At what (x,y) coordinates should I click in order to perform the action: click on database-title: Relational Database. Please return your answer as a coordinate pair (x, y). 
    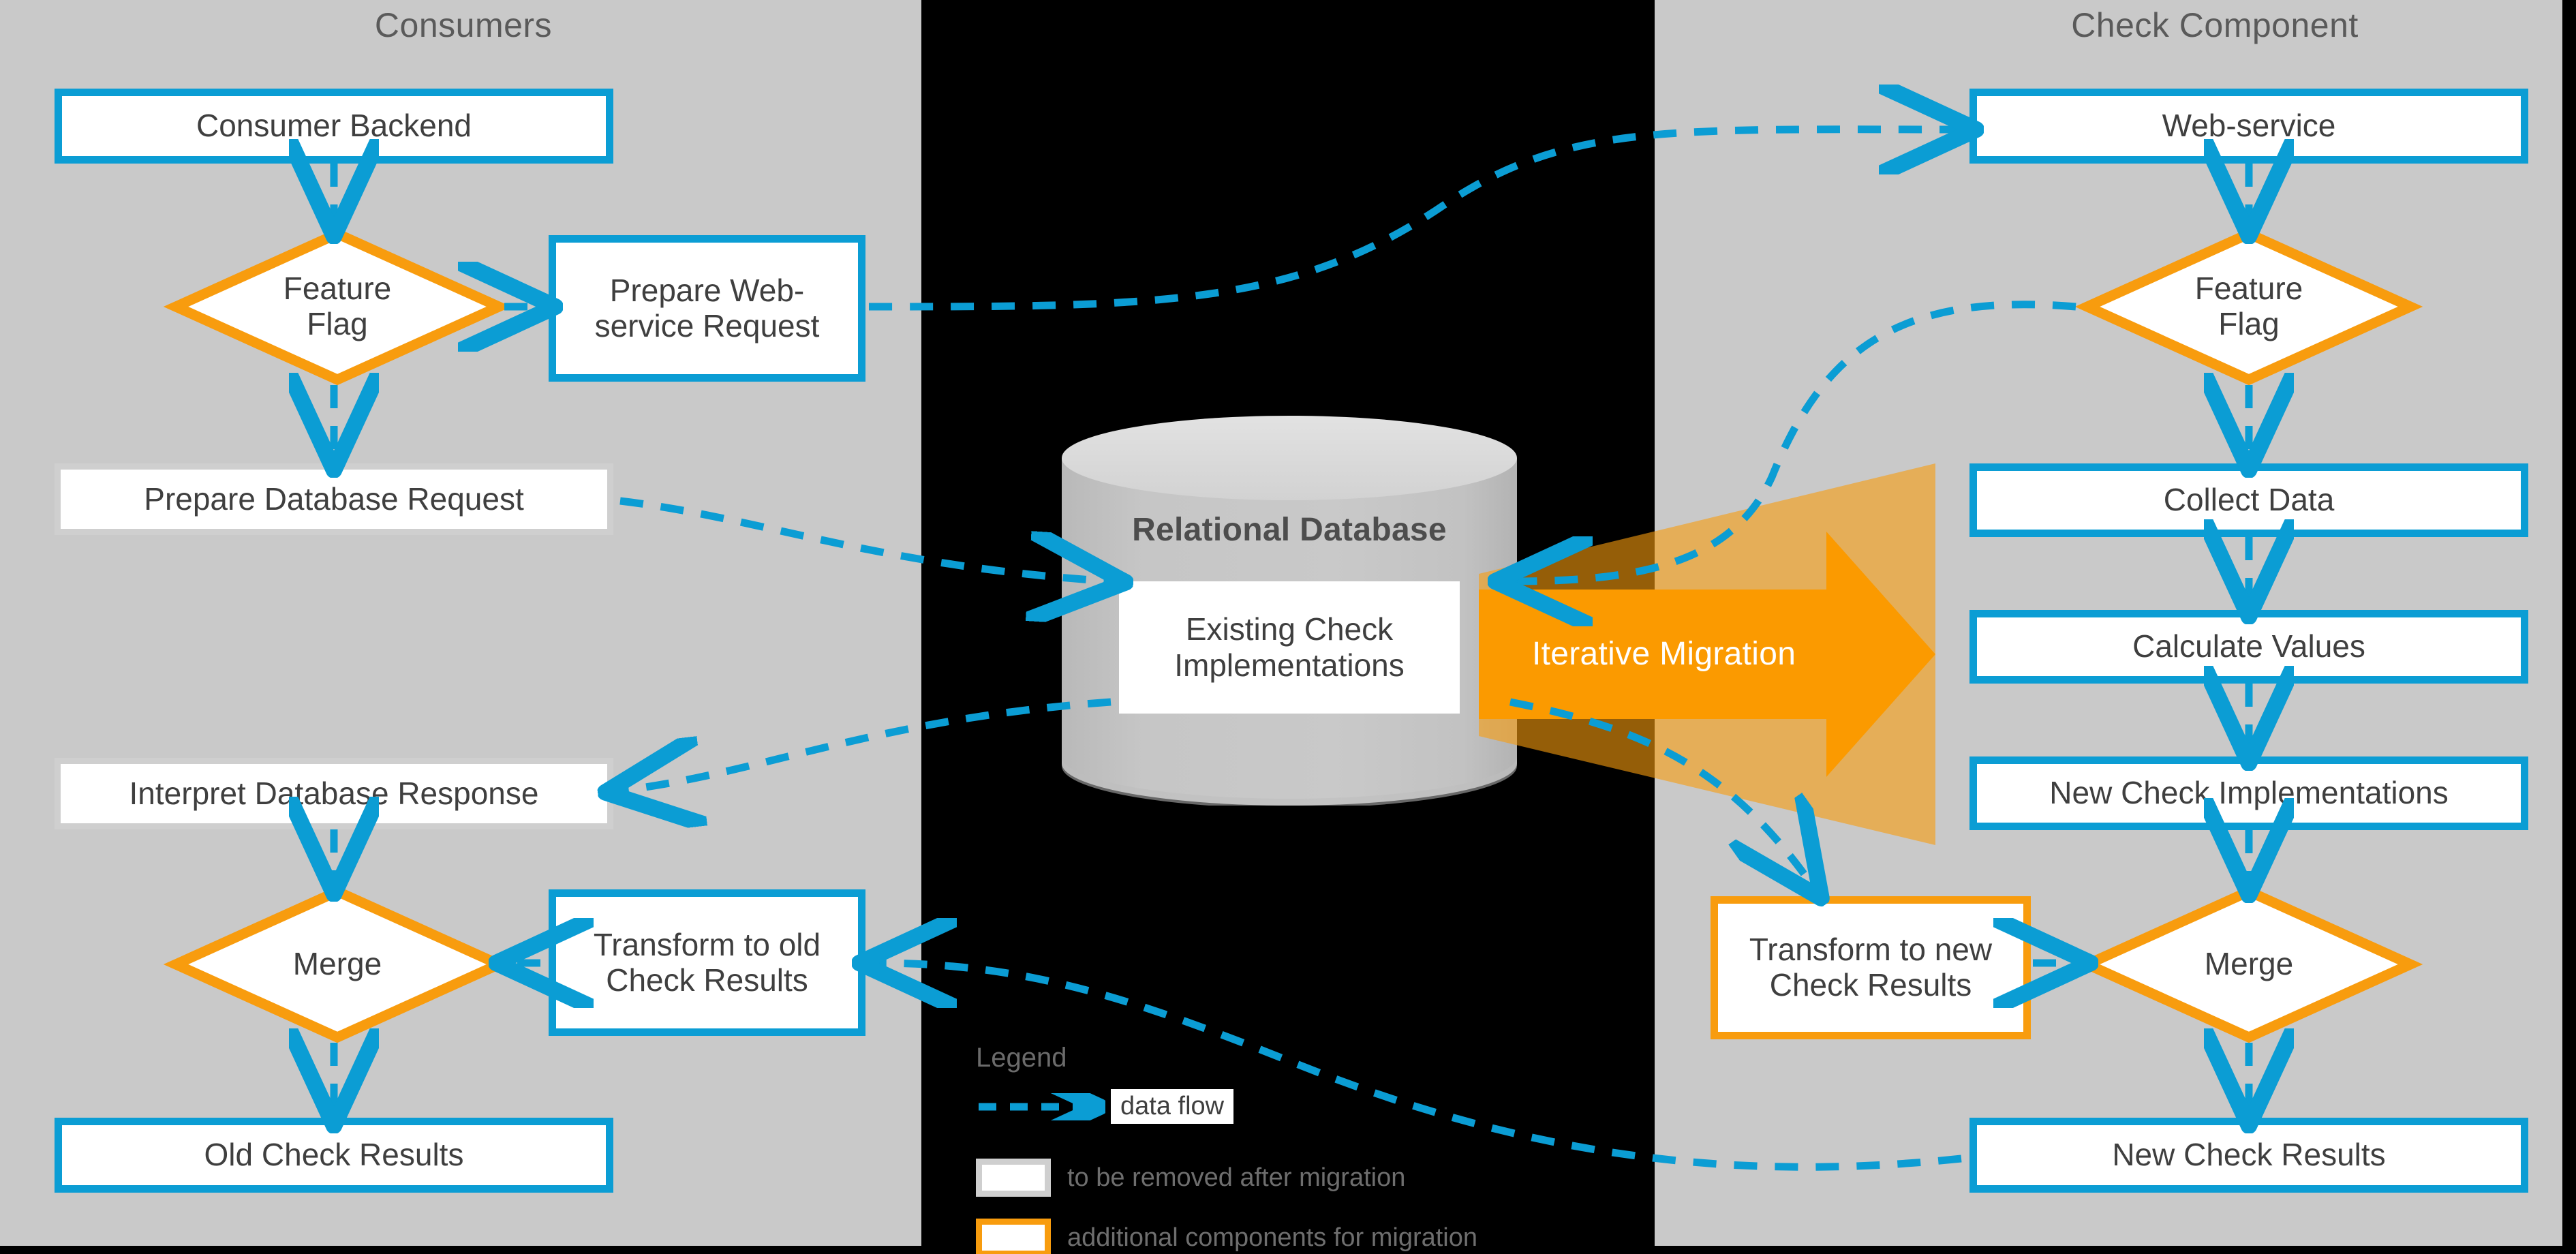
    Looking at the image, I should click on (1289, 530).